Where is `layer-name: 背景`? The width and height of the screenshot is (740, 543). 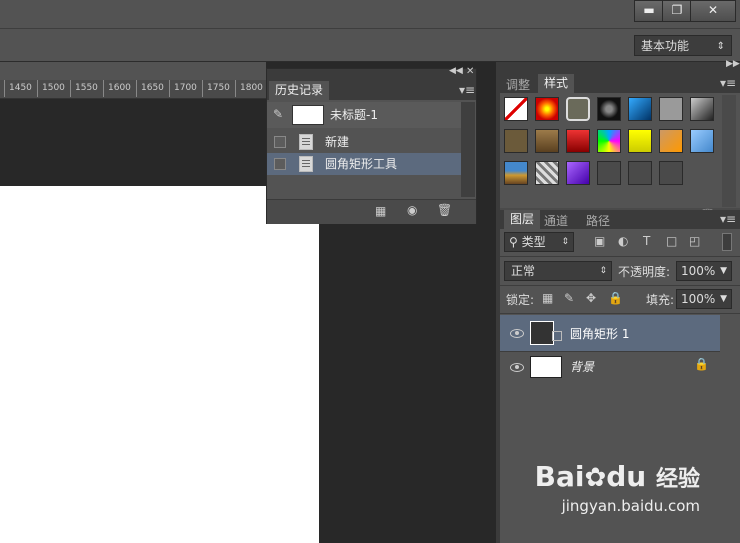 layer-name: 背景 is located at coordinates (582, 367).